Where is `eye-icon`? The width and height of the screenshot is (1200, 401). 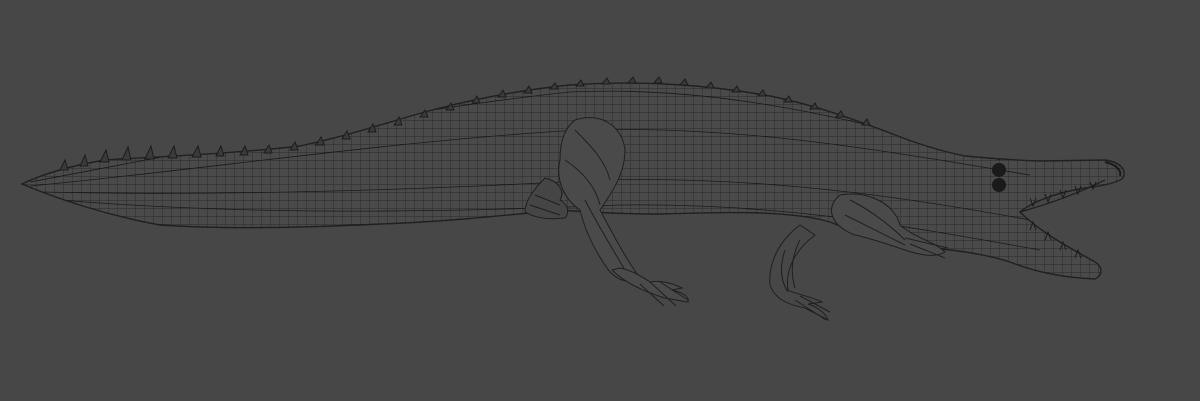 eye-icon is located at coordinates (999, 170).